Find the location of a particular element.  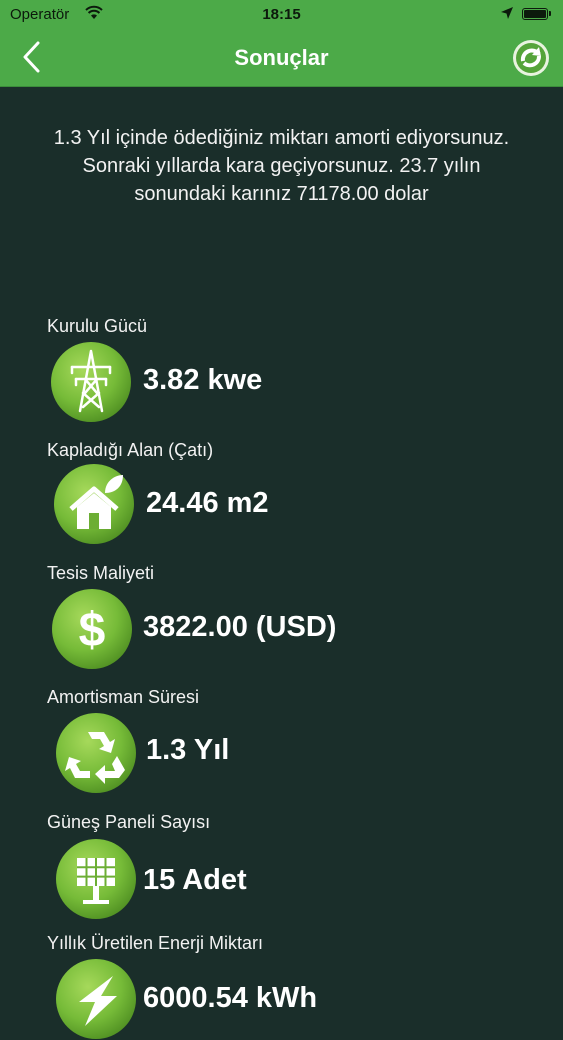

lightning-icon is located at coordinates (96, 999).